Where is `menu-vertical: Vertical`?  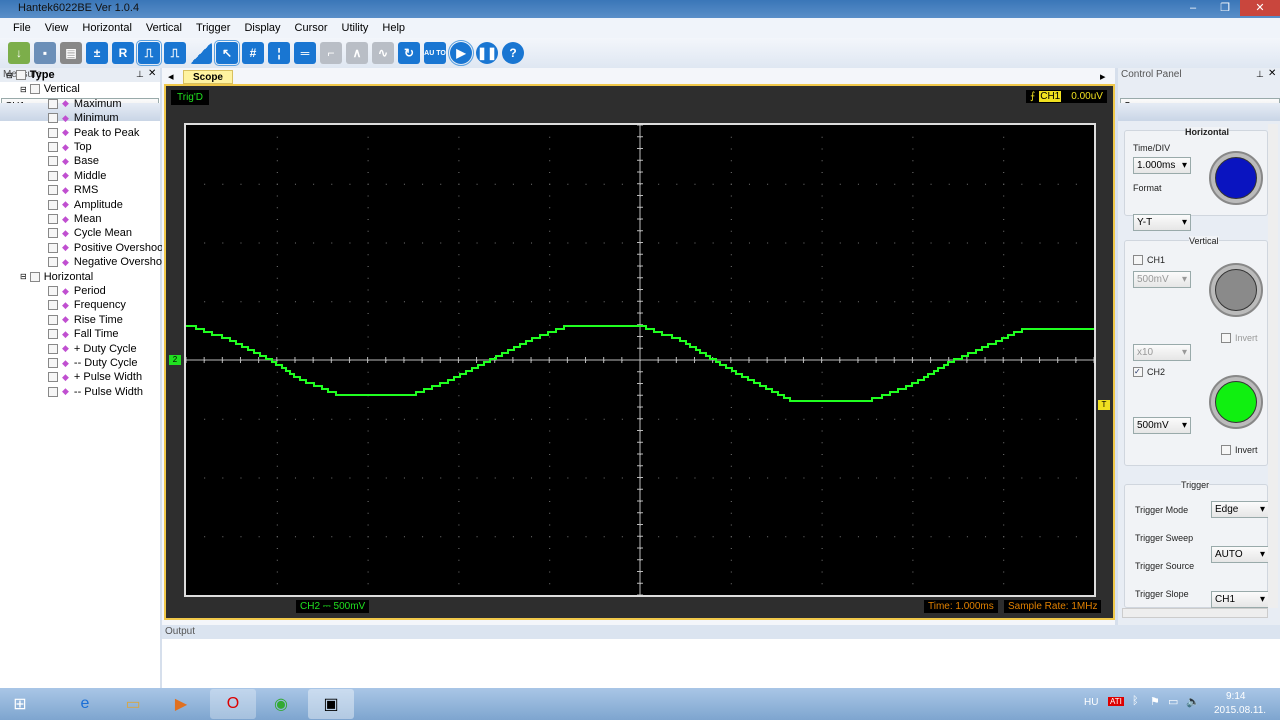
menu-vertical: Vertical is located at coordinates (164, 28).